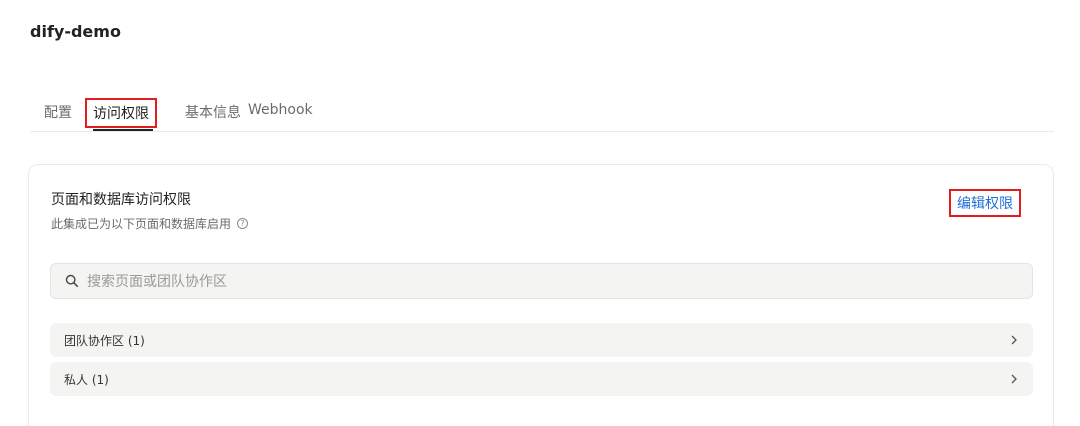 This screenshot has height=426, width=1080. I want to click on tab-config: 配置, so click(58, 112).